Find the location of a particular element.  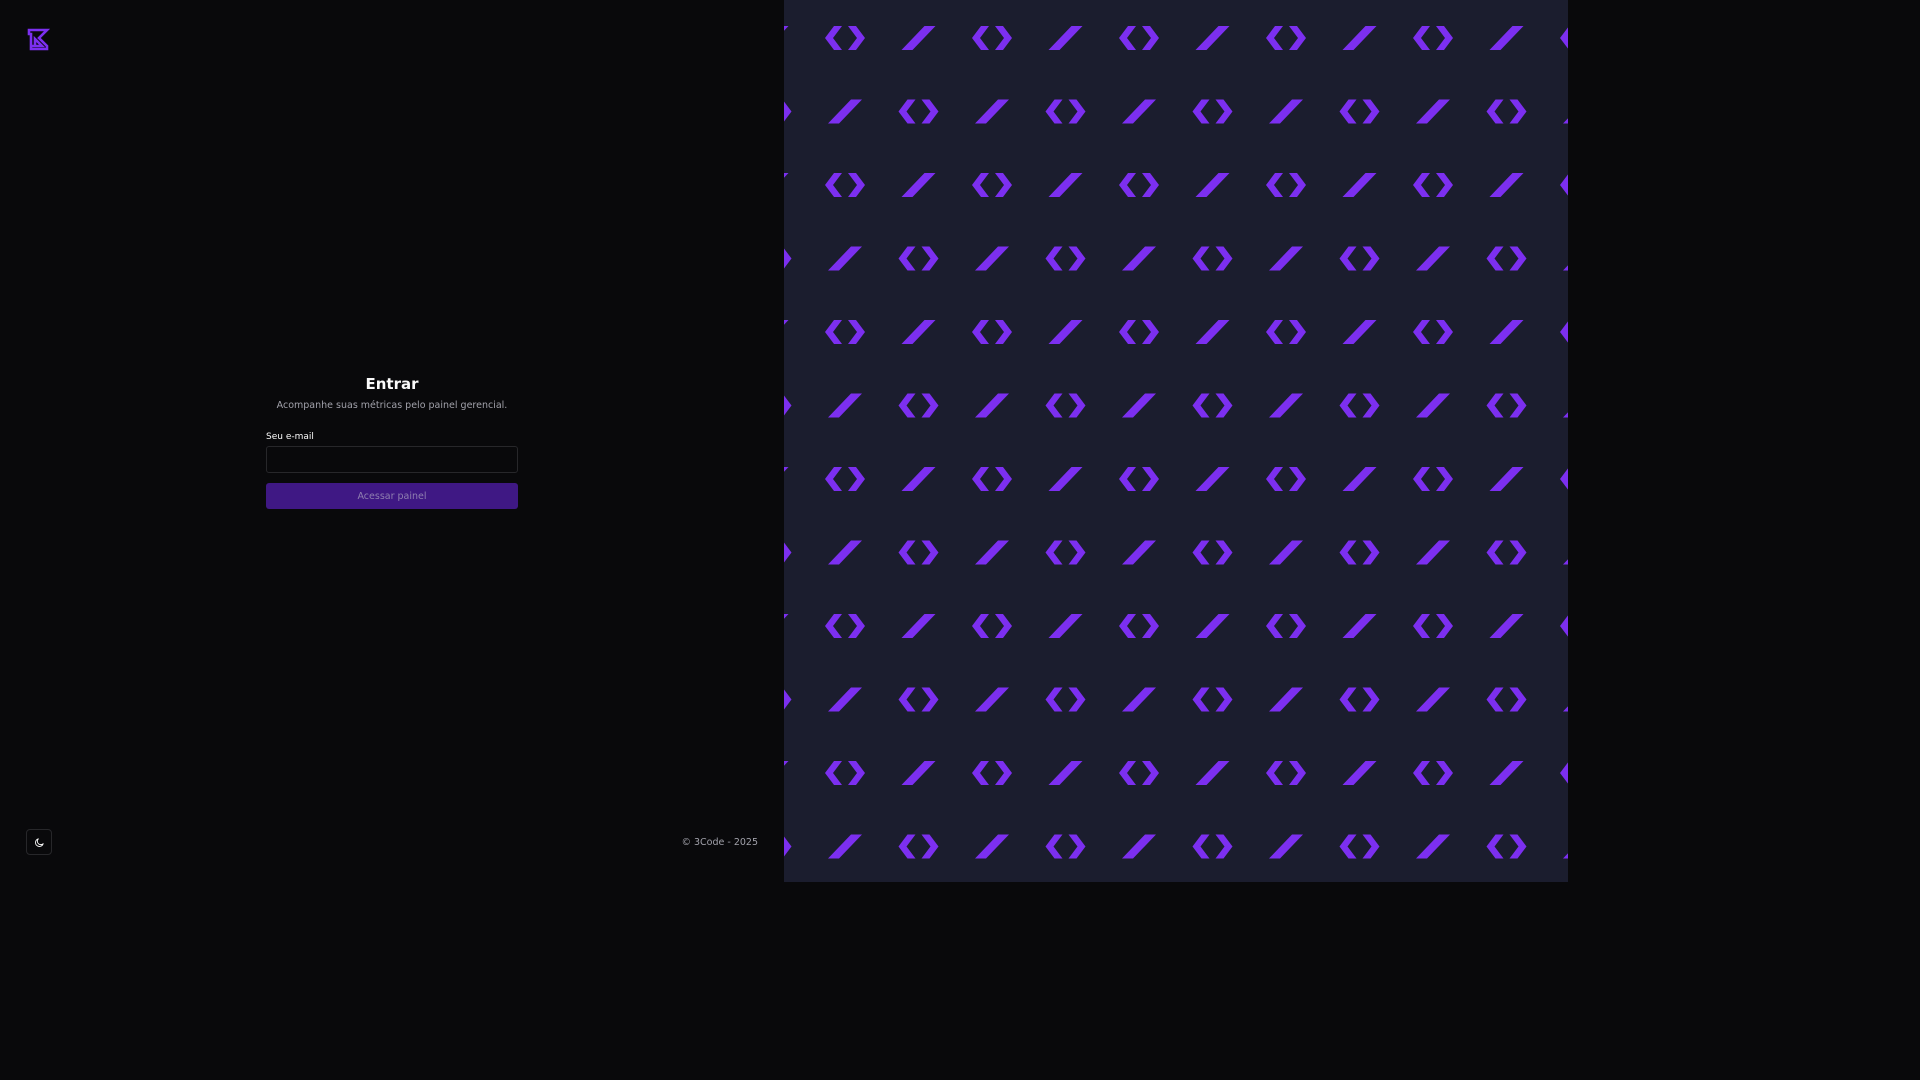

theme-toggle-button is located at coordinates (39, 842).